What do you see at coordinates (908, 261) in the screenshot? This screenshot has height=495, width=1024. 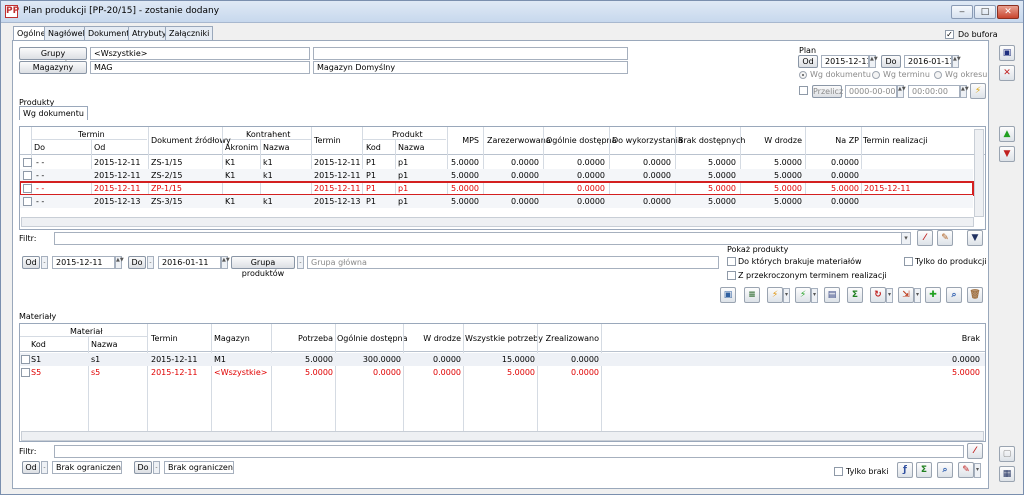 I see `tylko-do-produkcji-checkbox` at bounding box center [908, 261].